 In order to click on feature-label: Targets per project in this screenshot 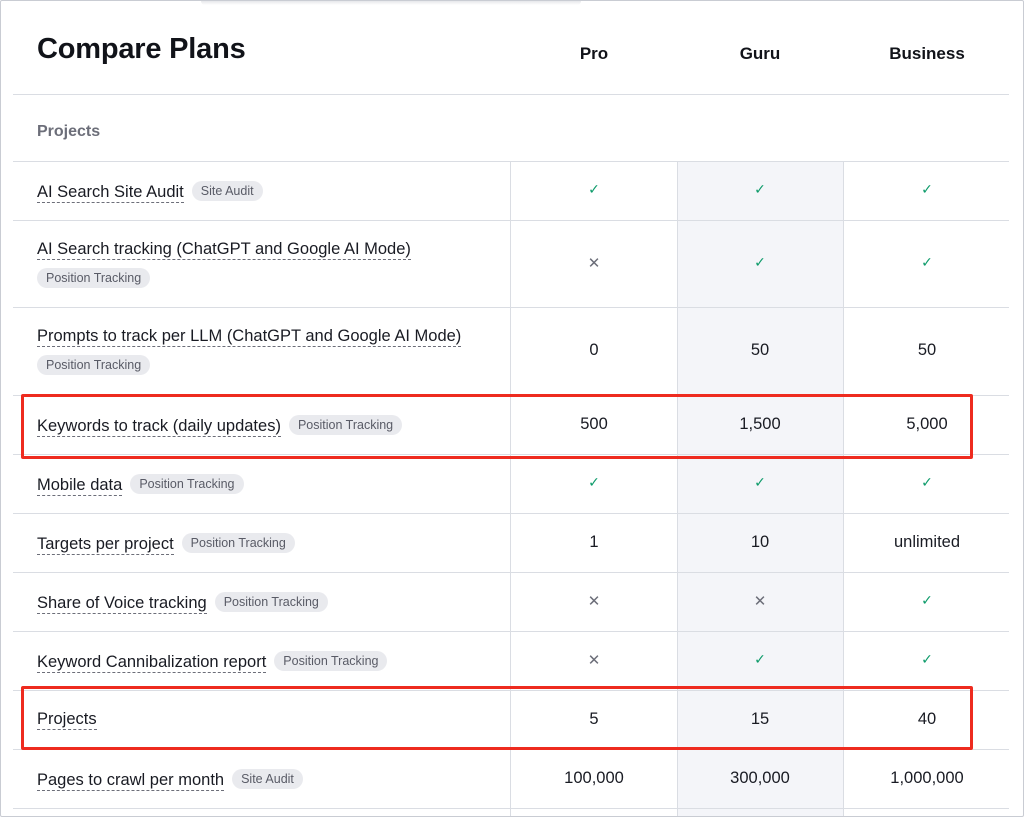, I will do `click(105, 544)`.